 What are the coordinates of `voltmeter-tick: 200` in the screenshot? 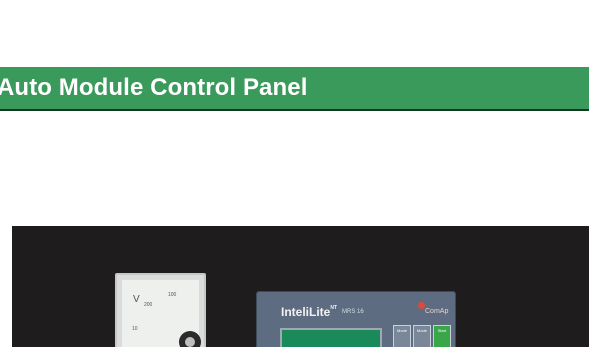 It's located at (148, 305).